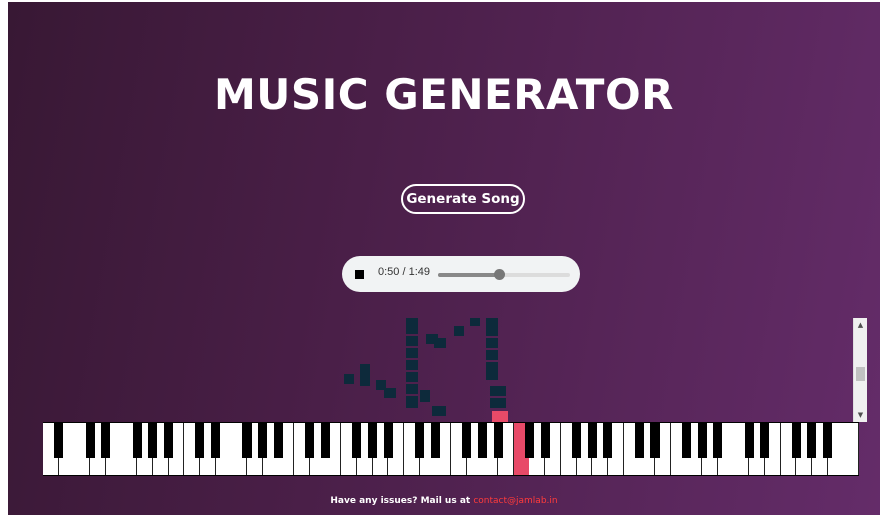 The height and width of the screenshot is (517, 882). What do you see at coordinates (400, 501) in the screenshot?
I see `footer-text: Have any issues? Mail us at` at bounding box center [400, 501].